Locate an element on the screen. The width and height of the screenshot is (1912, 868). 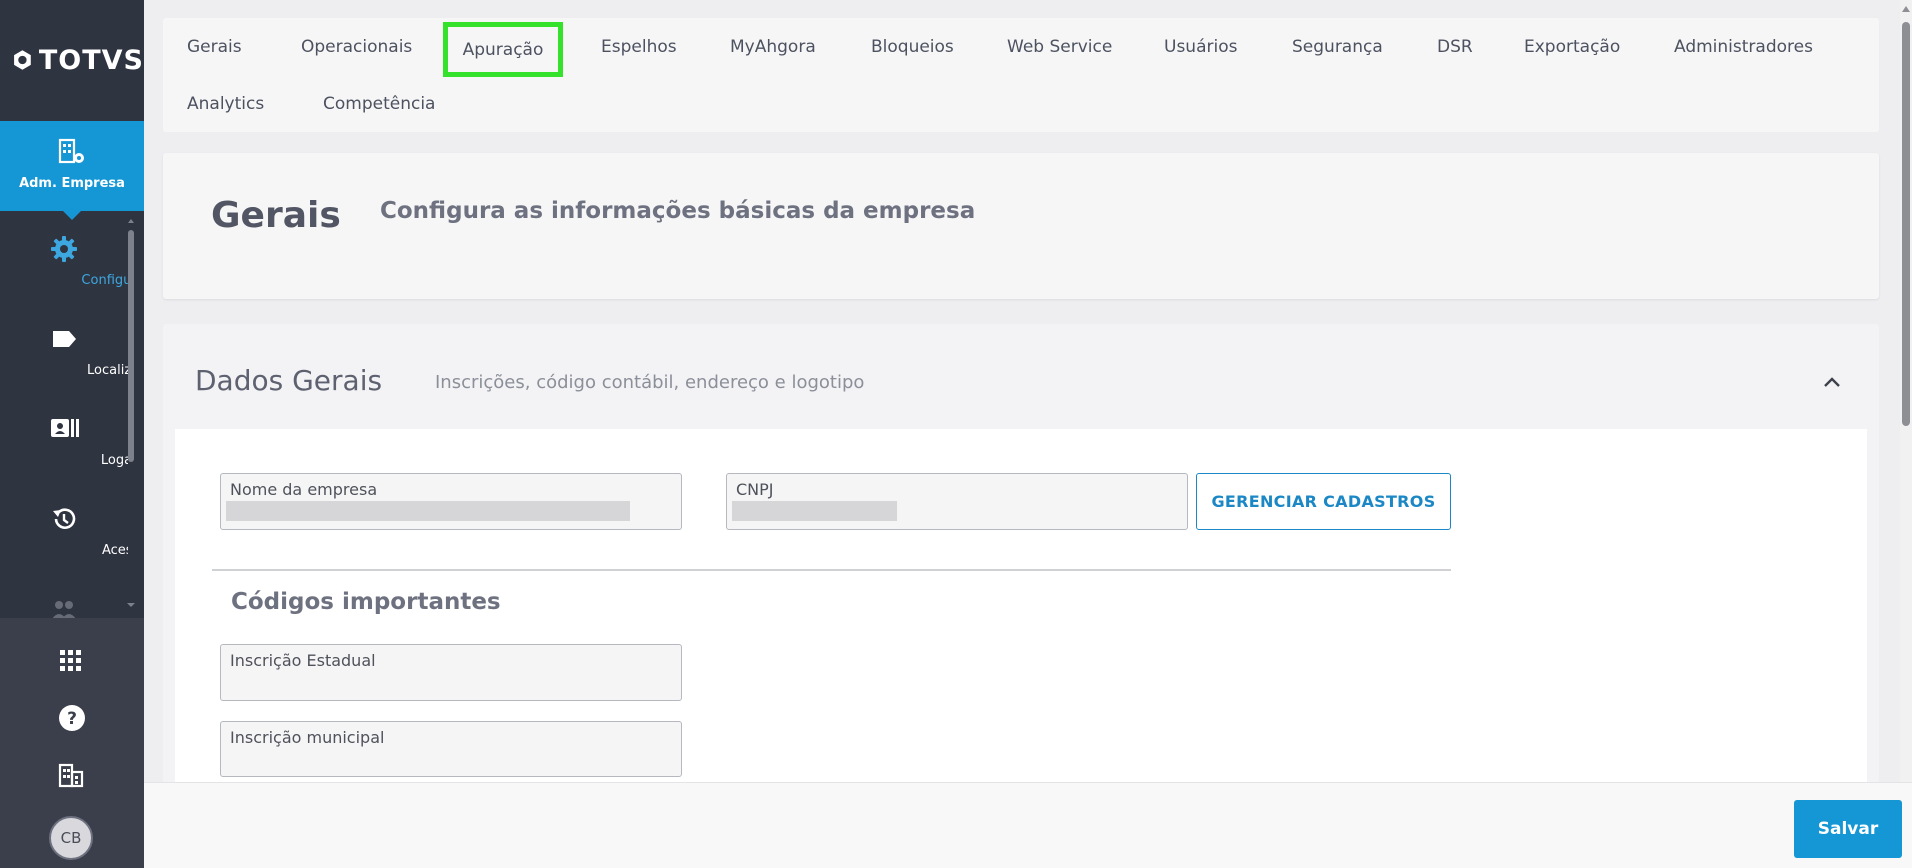
sidebar-item-configuracoes: Configurações is located at coordinates (64, 256).